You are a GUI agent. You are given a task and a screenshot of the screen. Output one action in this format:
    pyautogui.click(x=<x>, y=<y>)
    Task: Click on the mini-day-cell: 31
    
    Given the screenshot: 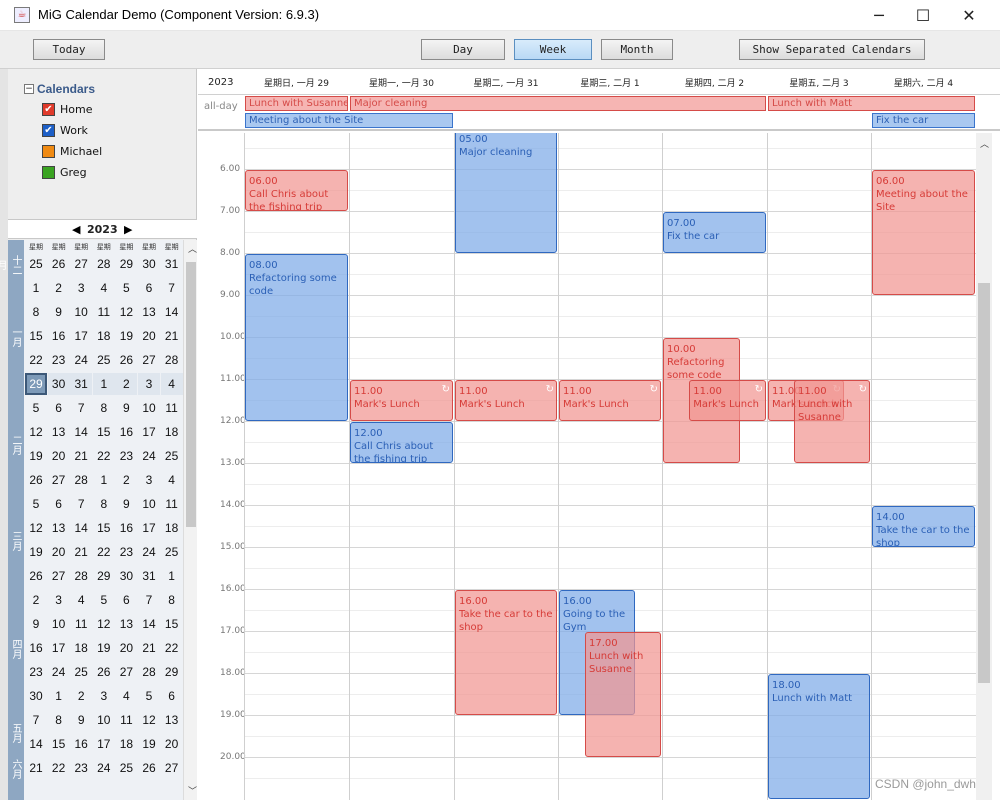 What is the action you would take?
    pyautogui.click(x=149, y=576)
    